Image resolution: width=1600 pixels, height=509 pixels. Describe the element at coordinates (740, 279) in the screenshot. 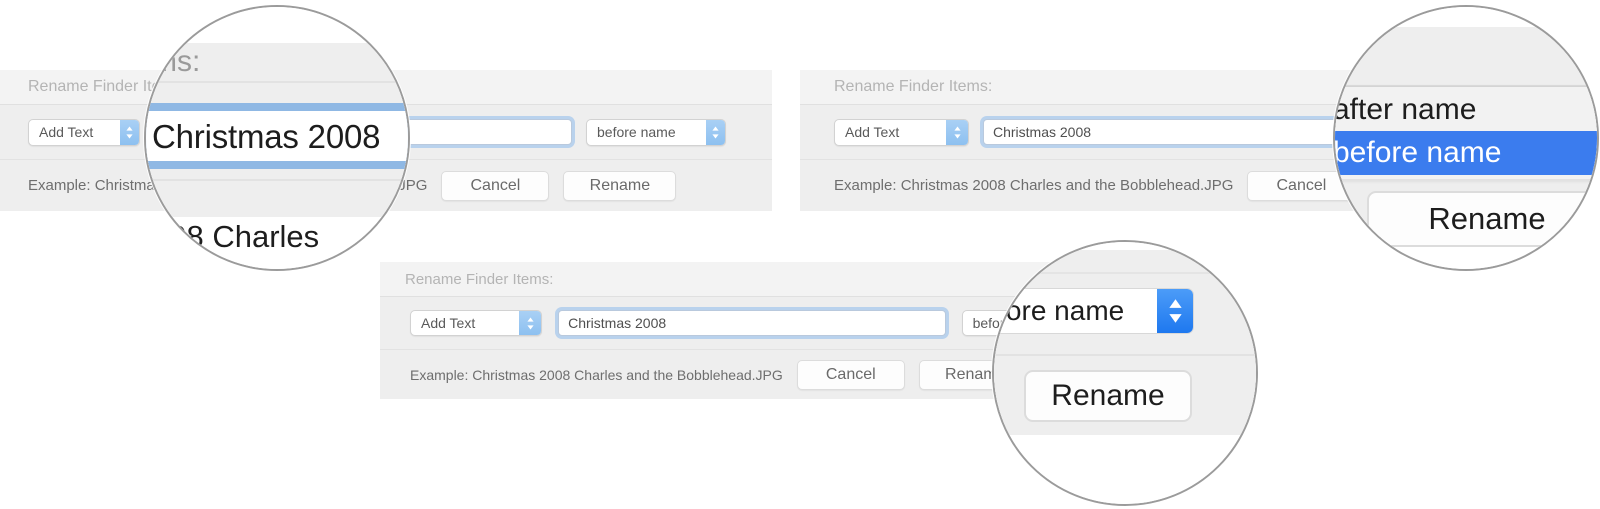

I see `sheet-title-row: Rename Finder Items:` at that location.